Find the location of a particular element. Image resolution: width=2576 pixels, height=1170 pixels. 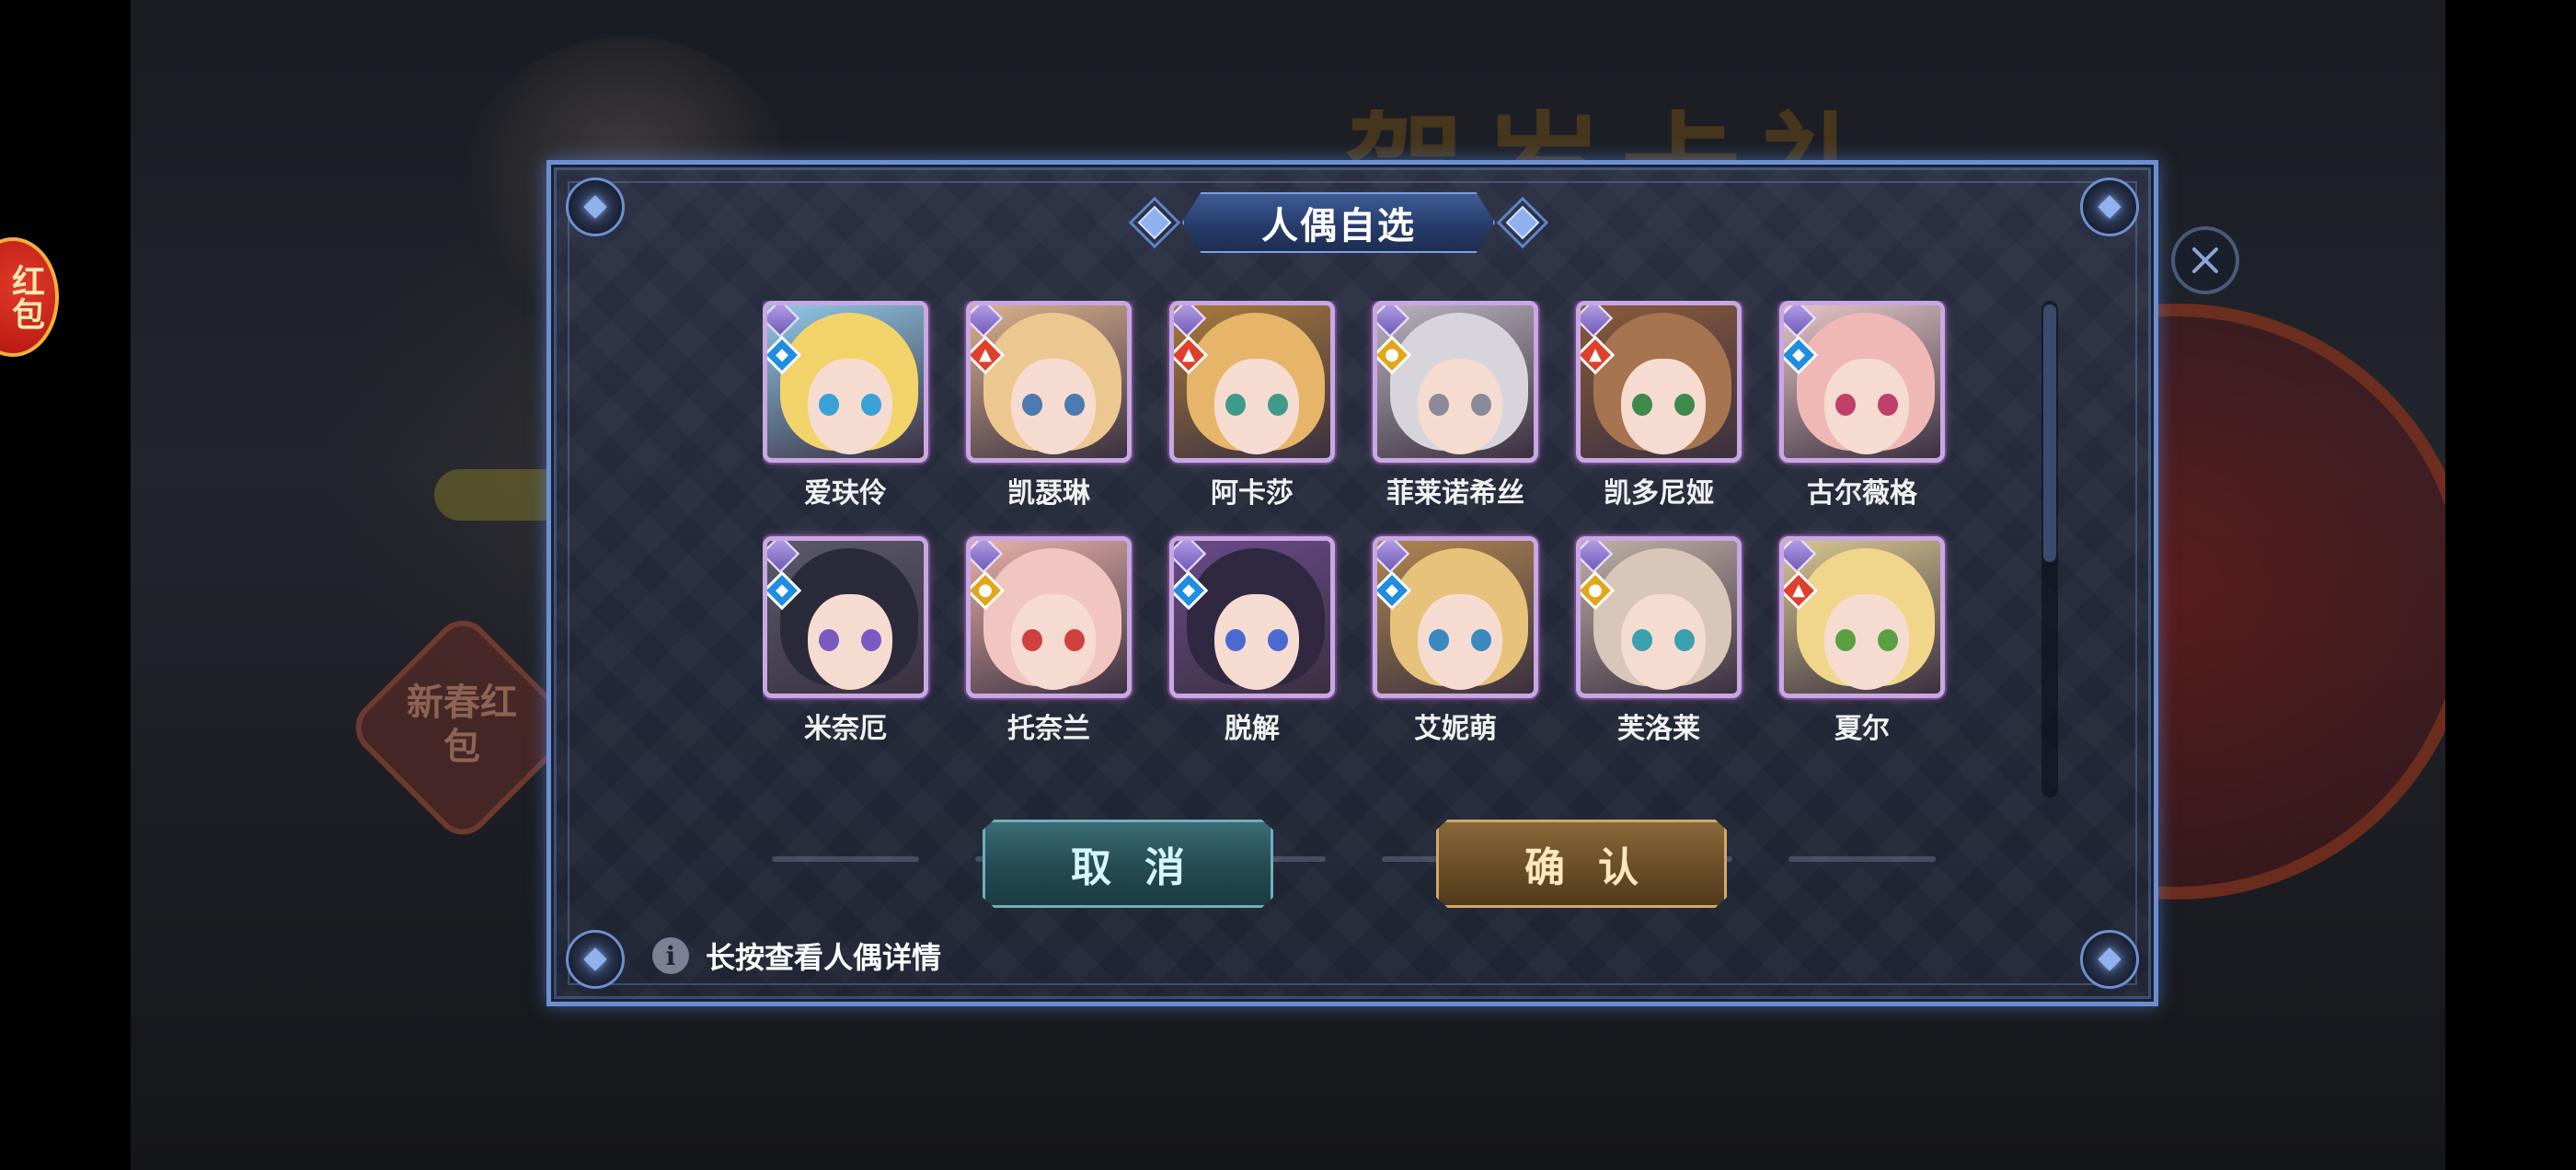

character-name: 爱玞伶 is located at coordinates (845, 493).